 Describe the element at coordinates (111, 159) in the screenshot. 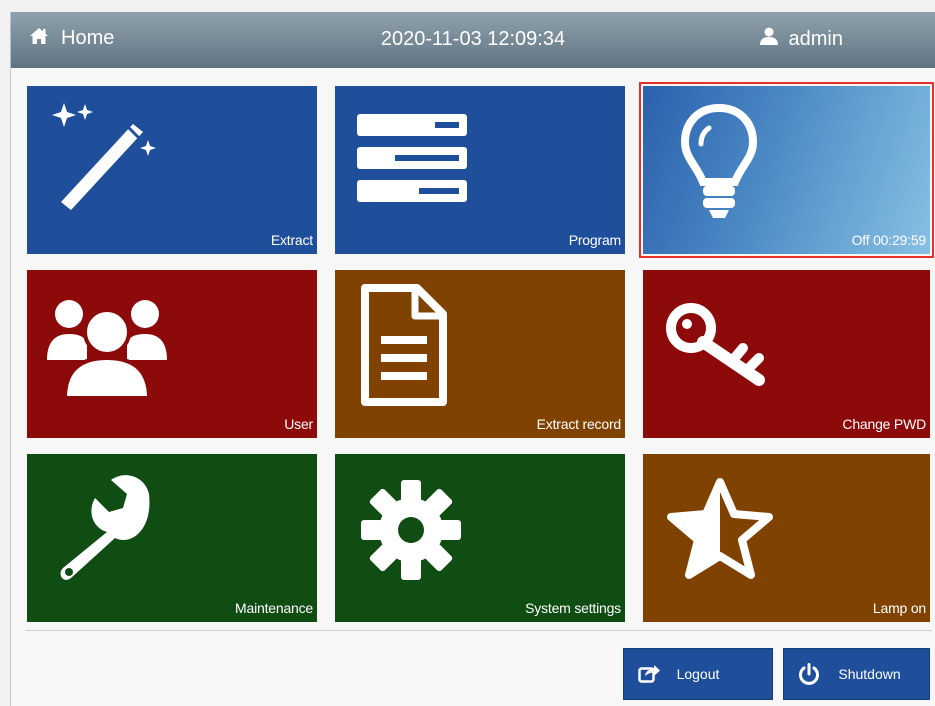

I see `magic-wand-icon` at that location.